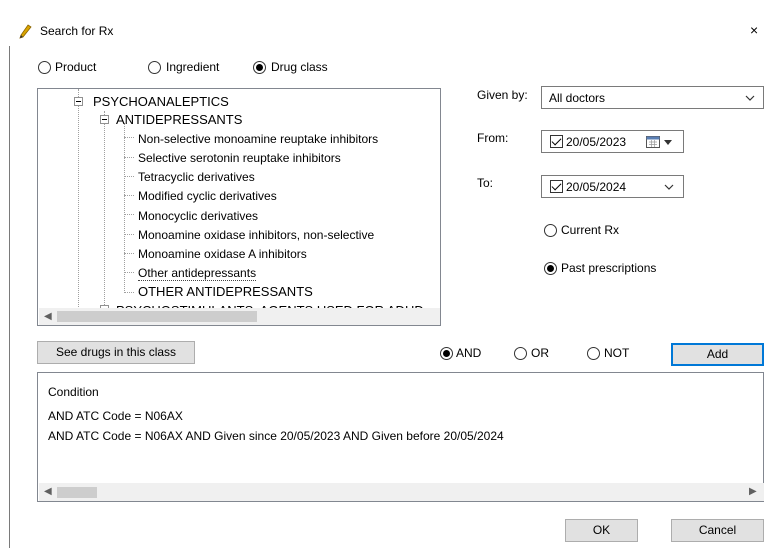 The height and width of the screenshot is (548, 764). Describe the element at coordinates (76, 67) in the screenshot. I see `radio-product-label: Product` at that location.